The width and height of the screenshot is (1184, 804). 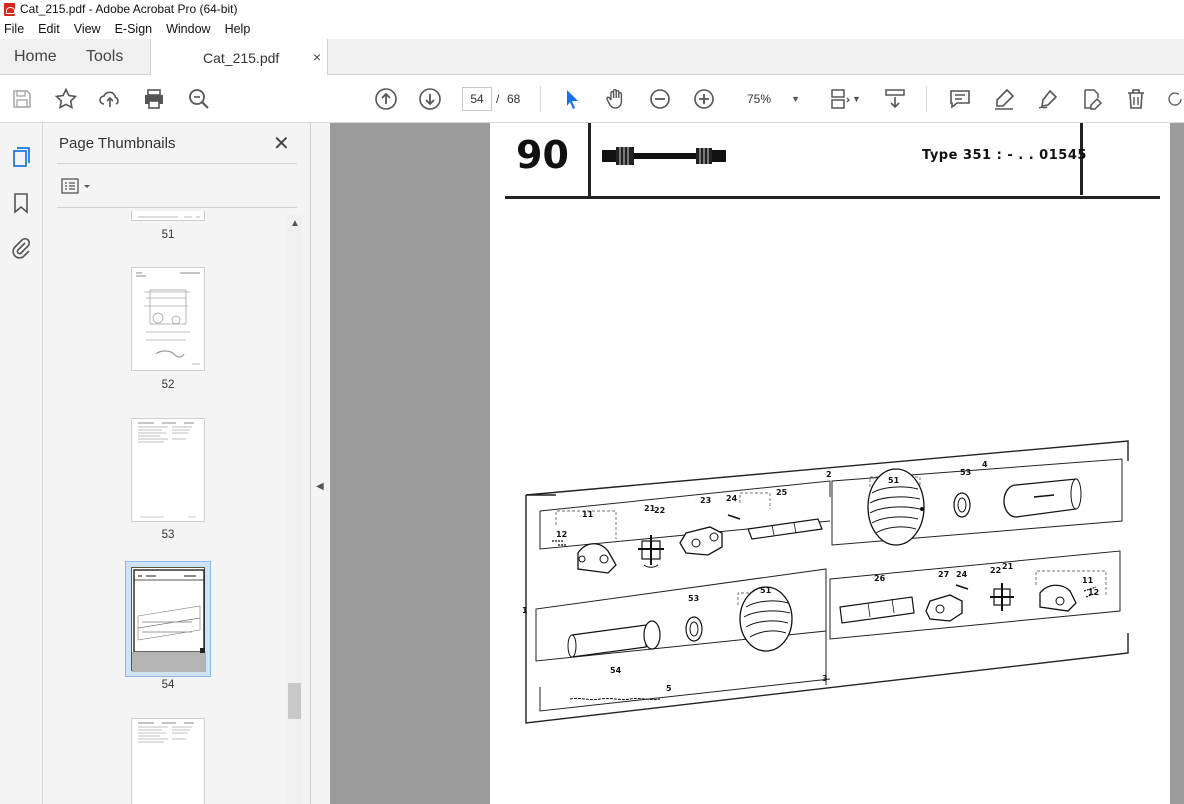 I want to click on attachments-icon, so click(x=21, y=248).